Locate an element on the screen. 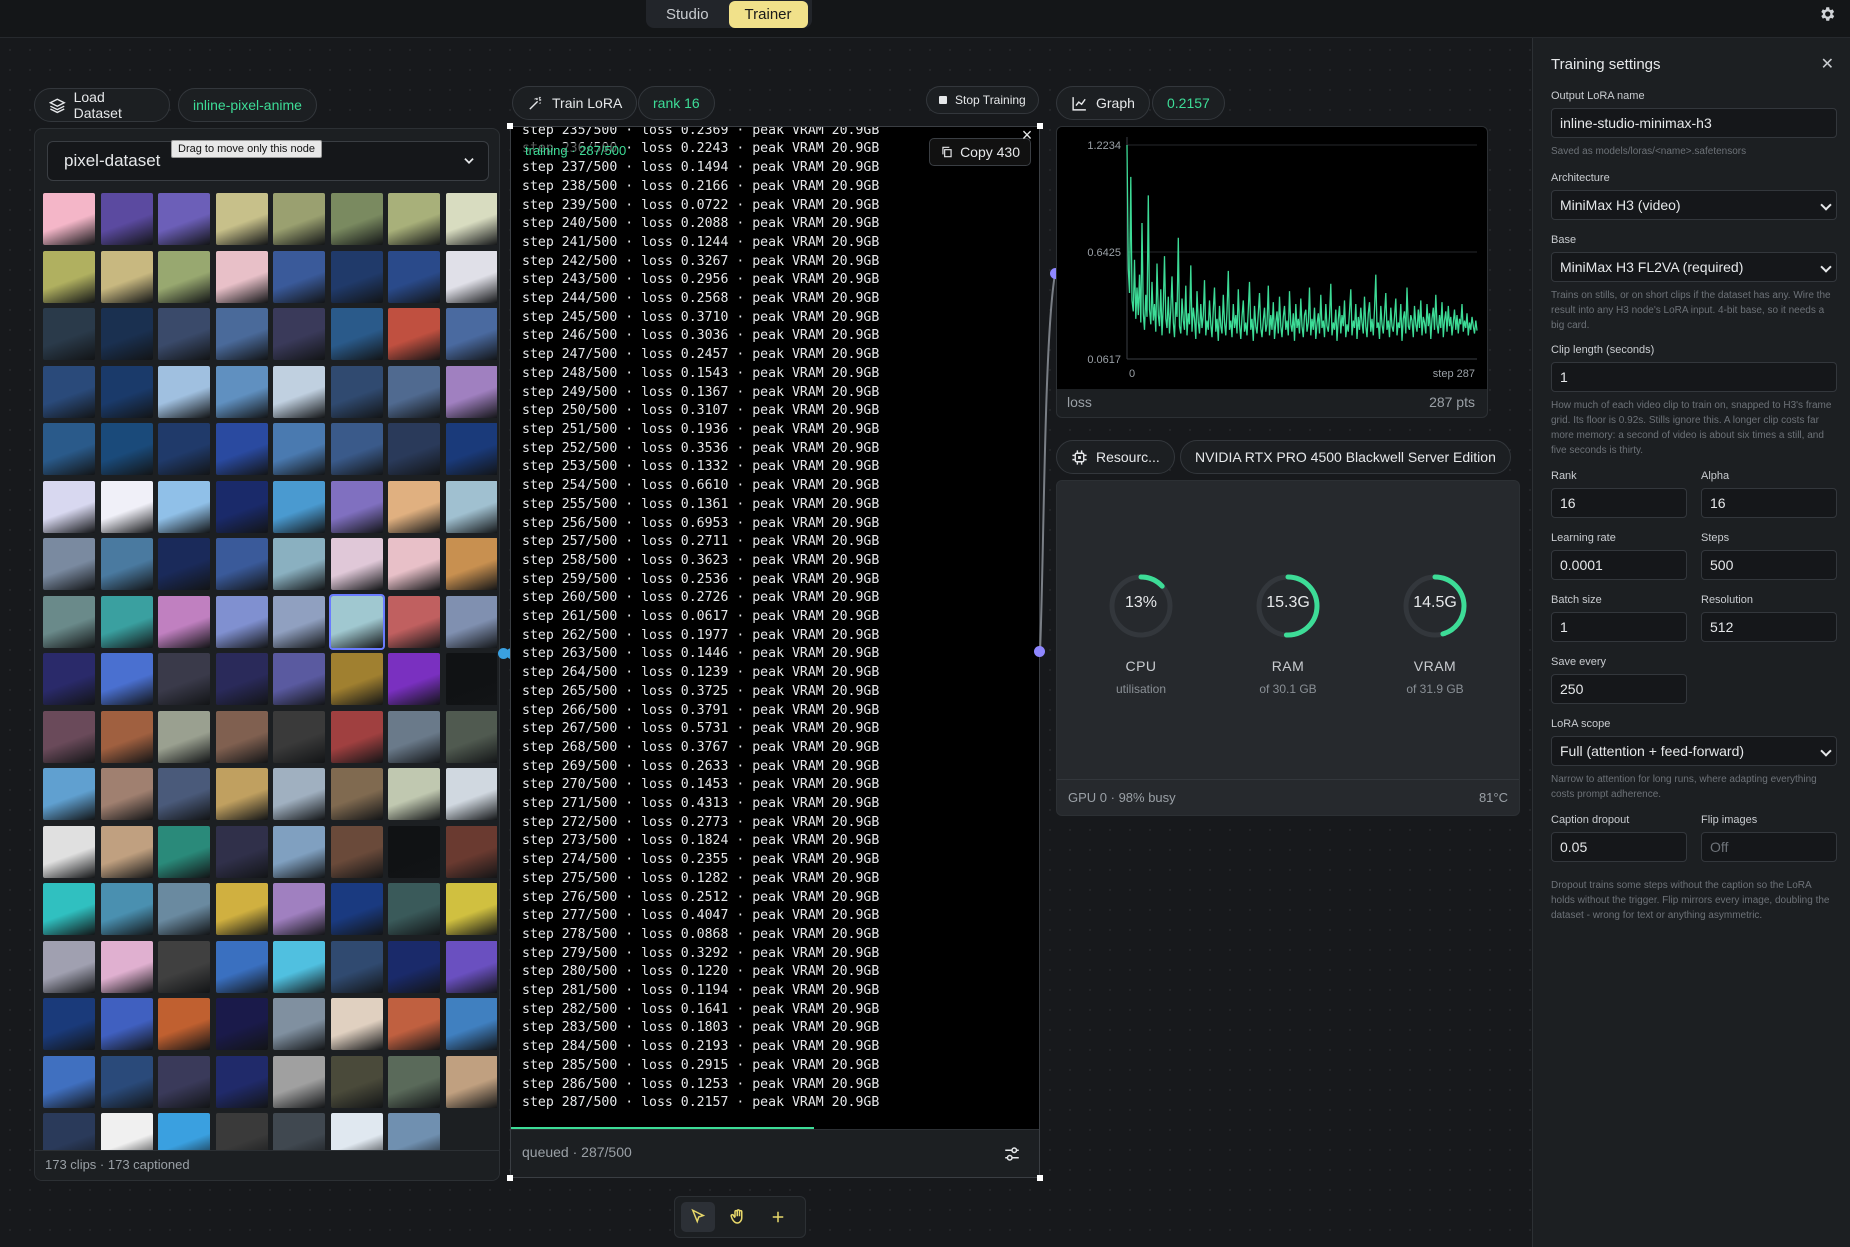 This screenshot has height=1247, width=1850. resize-handle is located at coordinates (1040, 1178).